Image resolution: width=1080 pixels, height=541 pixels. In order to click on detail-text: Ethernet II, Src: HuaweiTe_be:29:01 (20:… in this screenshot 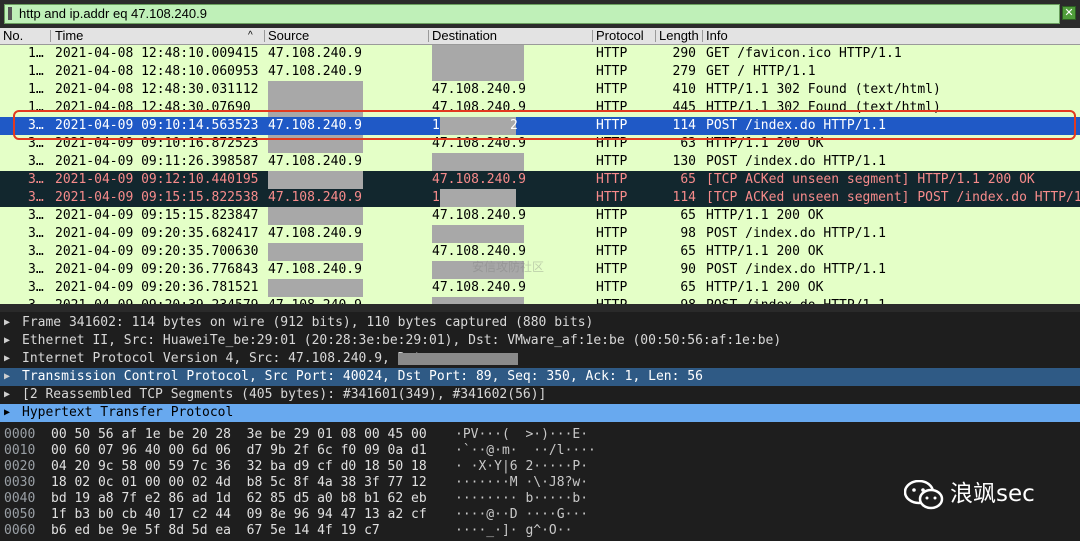, I will do `click(402, 340)`.